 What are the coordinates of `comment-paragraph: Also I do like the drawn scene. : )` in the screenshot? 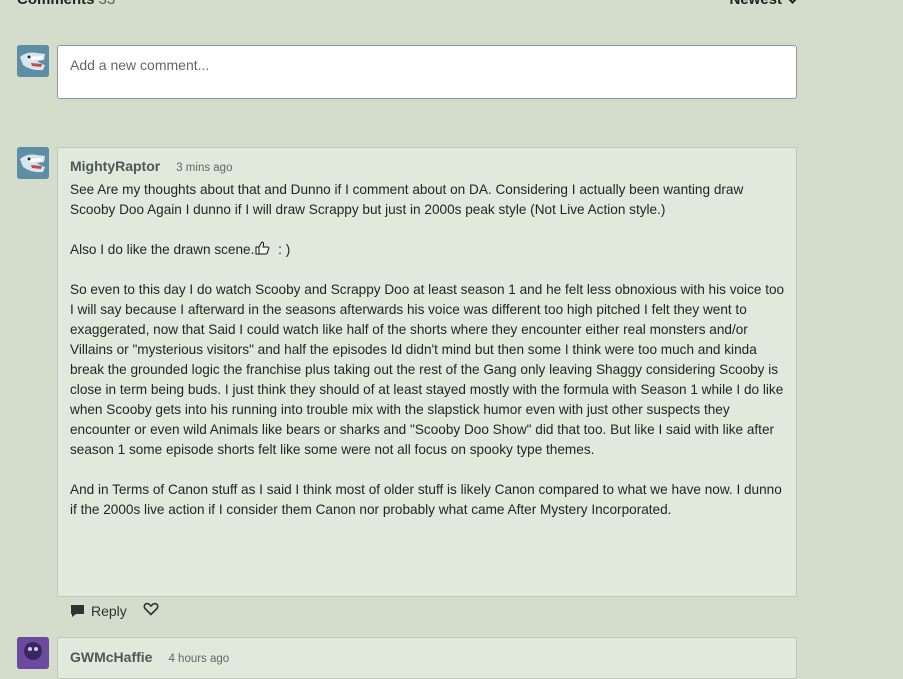 It's located at (180, 249).